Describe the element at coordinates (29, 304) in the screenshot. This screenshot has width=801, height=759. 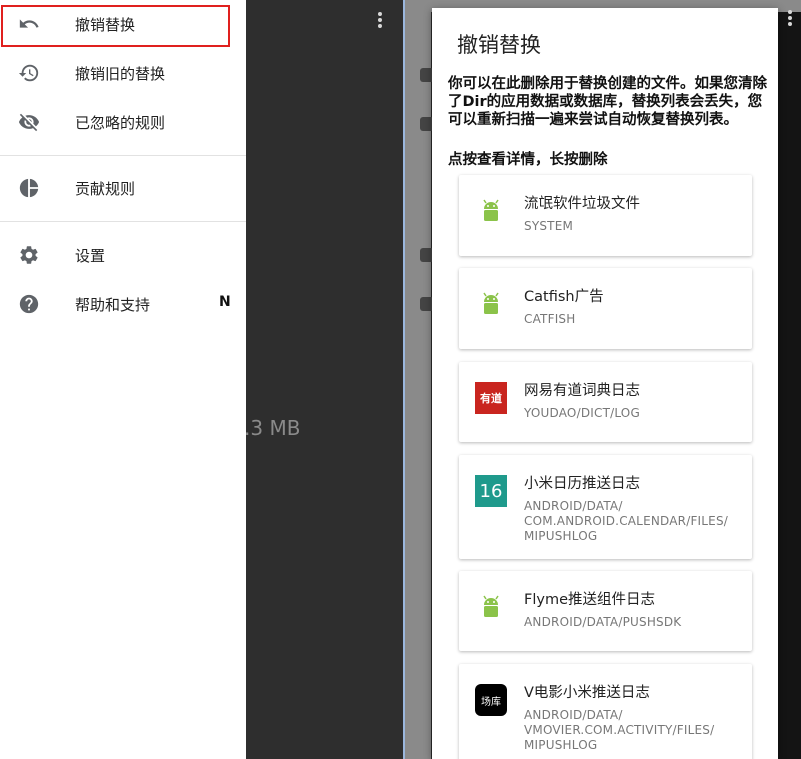
I see `help-icon` at that location.